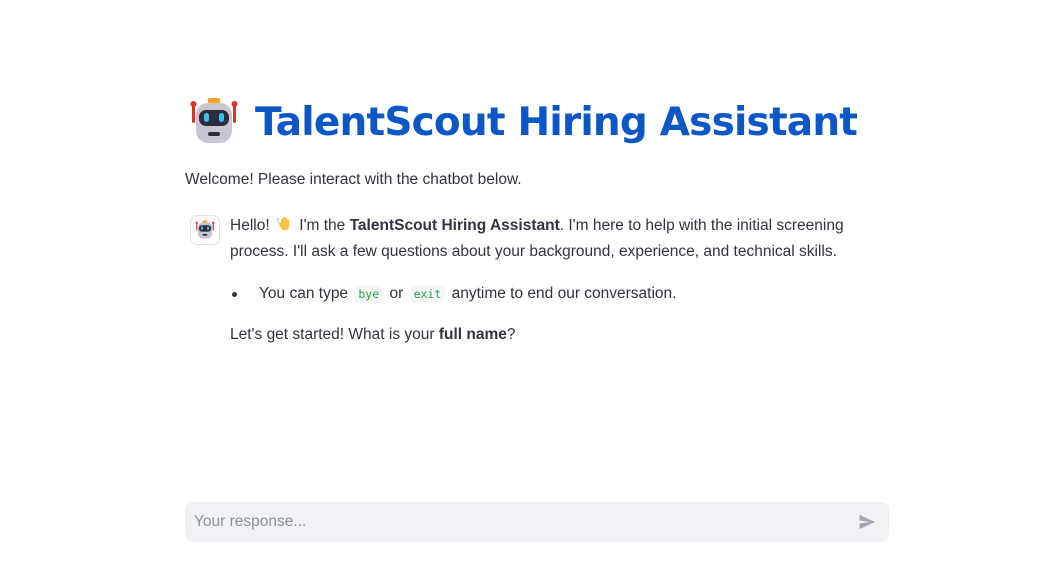  Describe the element at coordinates (519, 522) in the screenshot. I see `chat-input` at that location.